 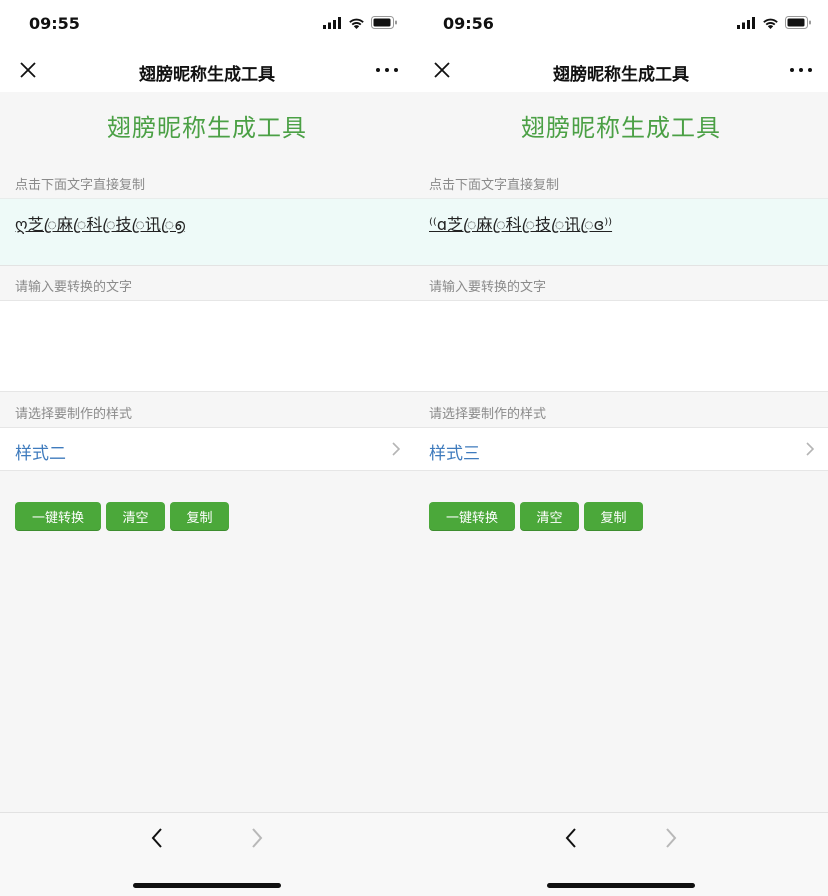 What do you see at coordinates (54, 23) in the screenshot?
I see `status-time: 09:55` at bounding box center [54, 23].